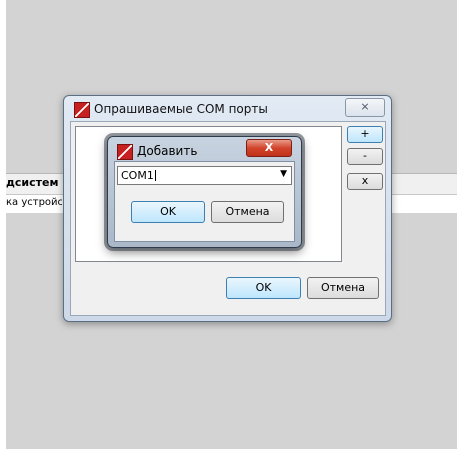 This screenshot has height=449, width=457. Describe the element at coordinates (247, 212) in the screenshot. I see `add-cancel-button: Отмена` at that location.